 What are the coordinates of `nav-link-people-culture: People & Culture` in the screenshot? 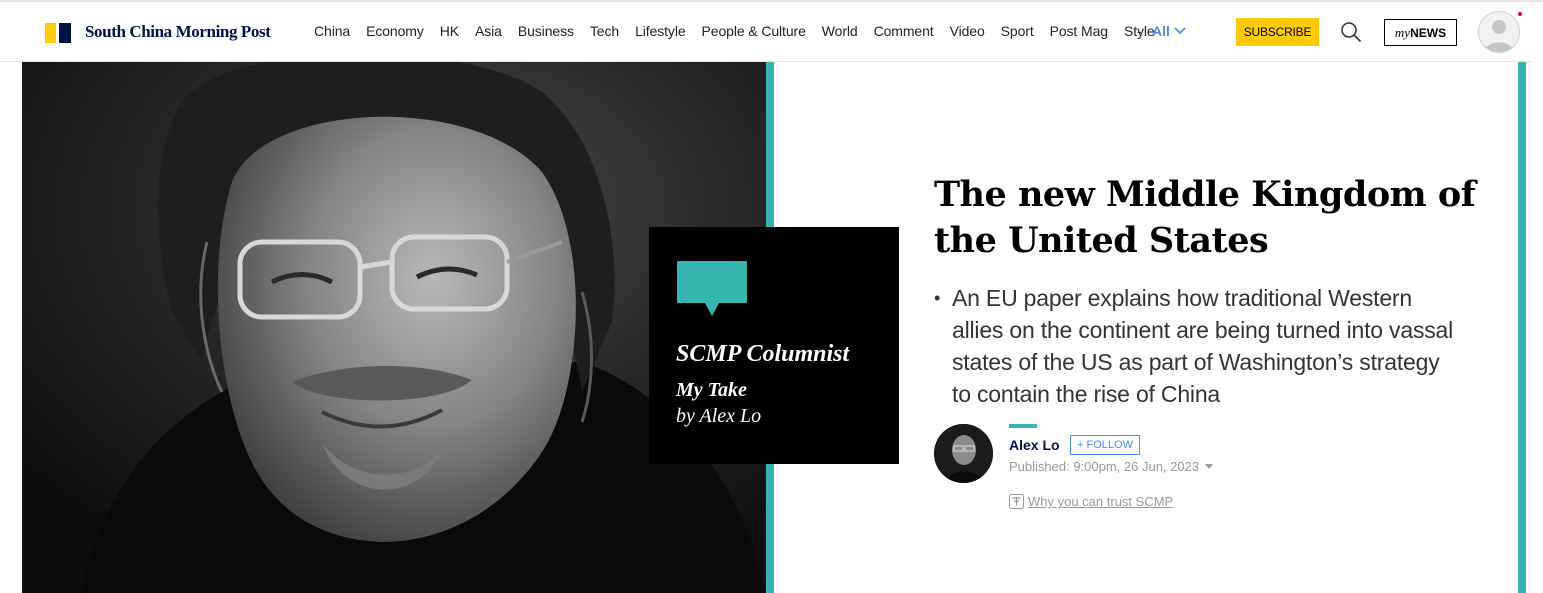 It's located at (754, 31).